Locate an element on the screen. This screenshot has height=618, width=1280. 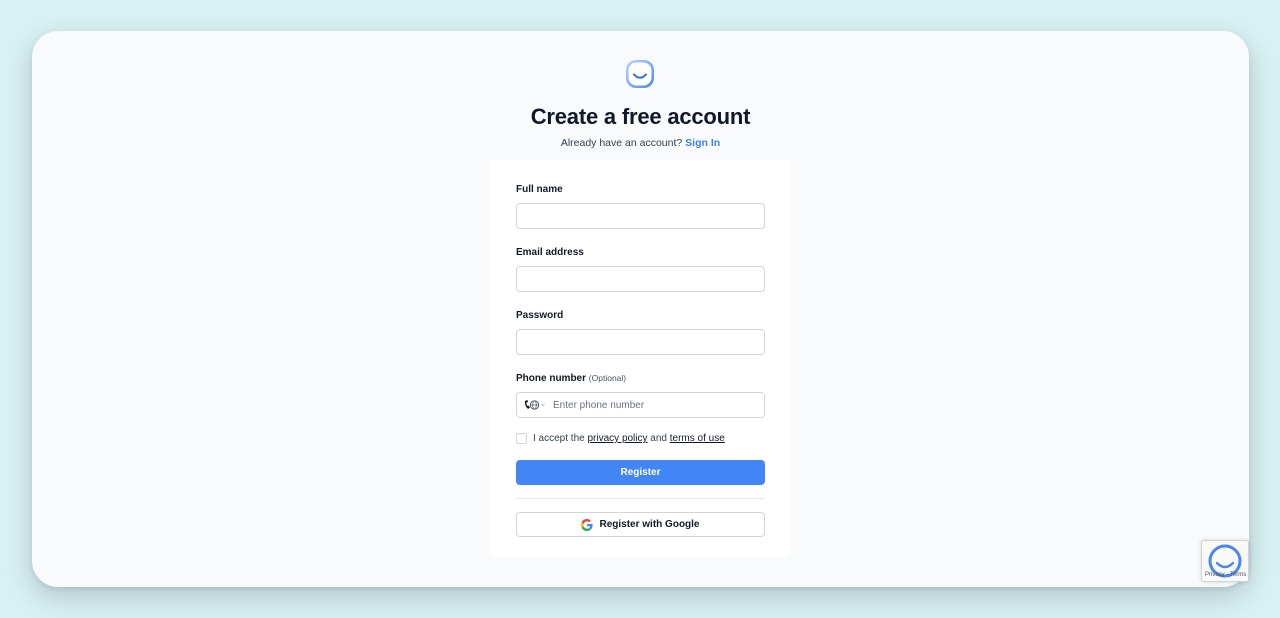
phone-label-text: Phone number is located at coordinates (551, 378).